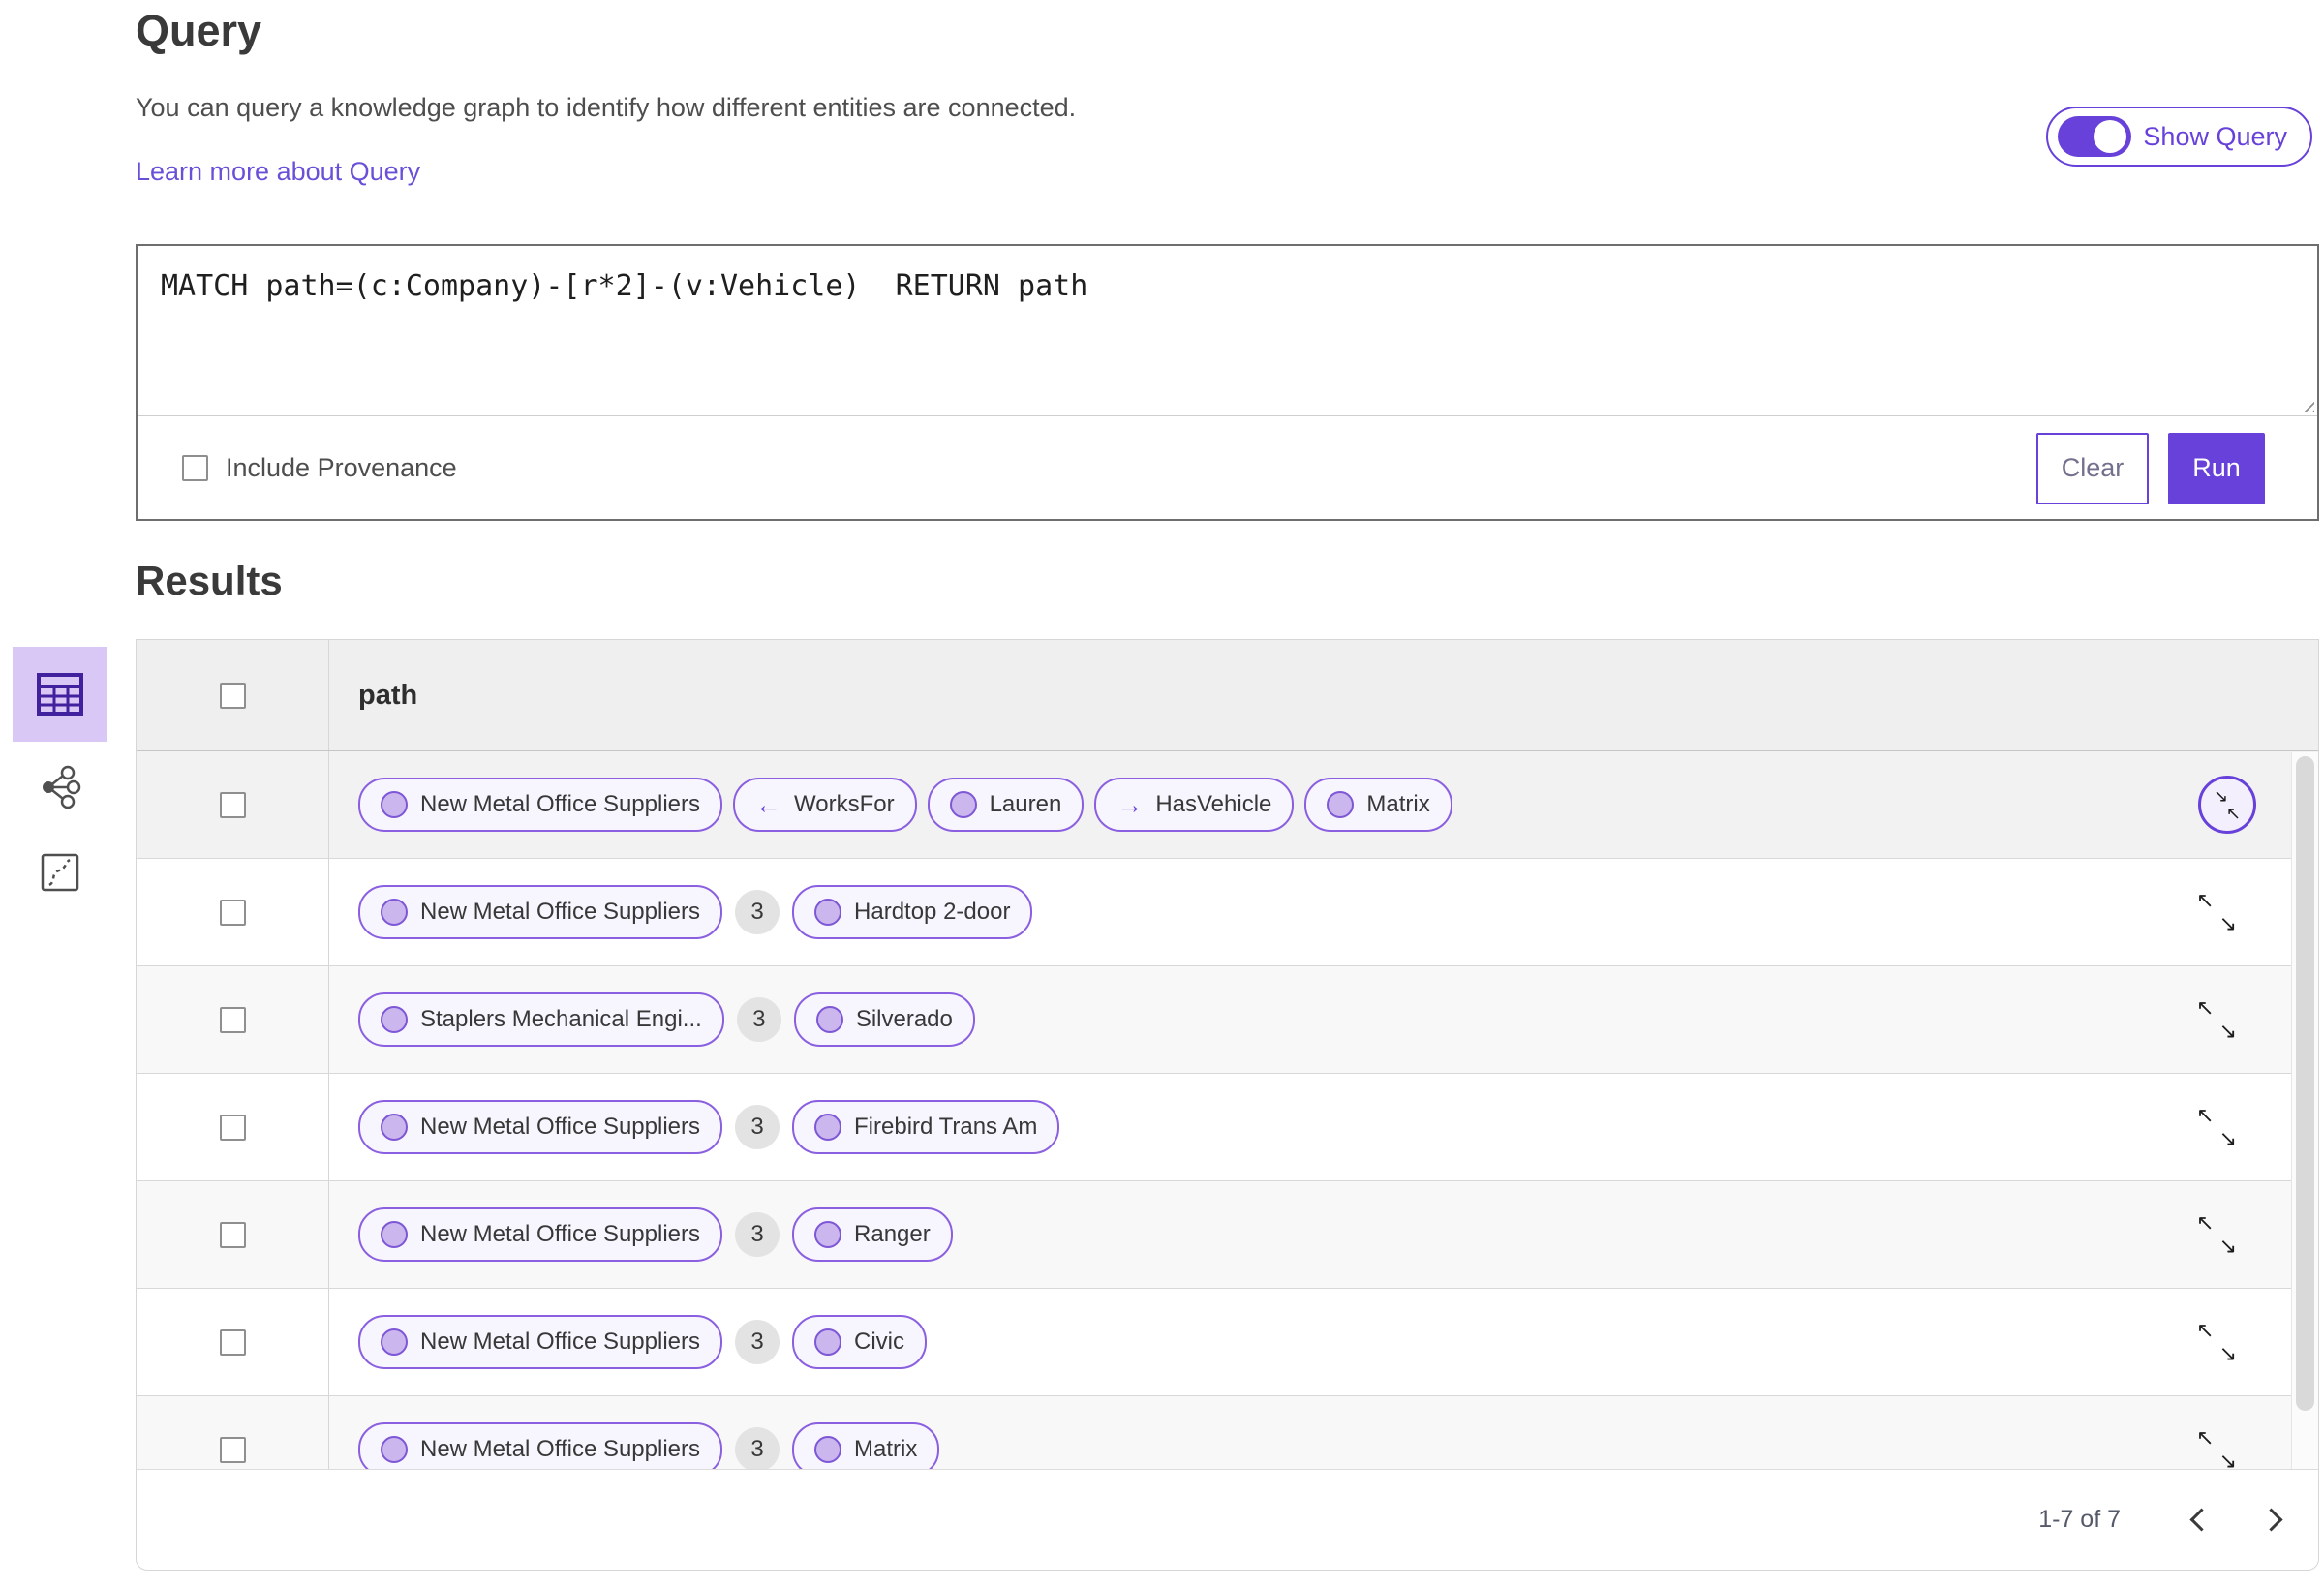 This screenshot has width=2324, height=1588. Describe the element at coordinates (2151, 468) in the screenshot. I see `editor-buttons: Clear Run` at that location.